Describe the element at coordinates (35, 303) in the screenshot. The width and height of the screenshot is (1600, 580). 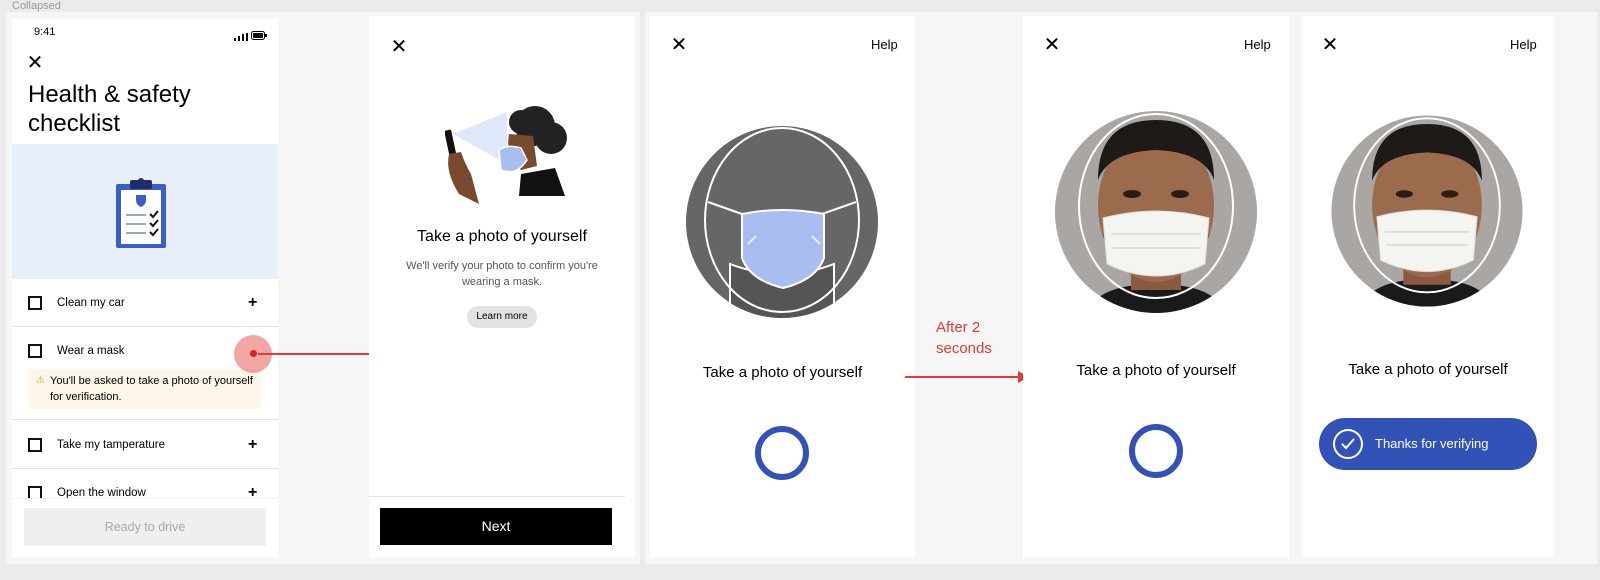
I see `checkbox-clean-car` at that location.